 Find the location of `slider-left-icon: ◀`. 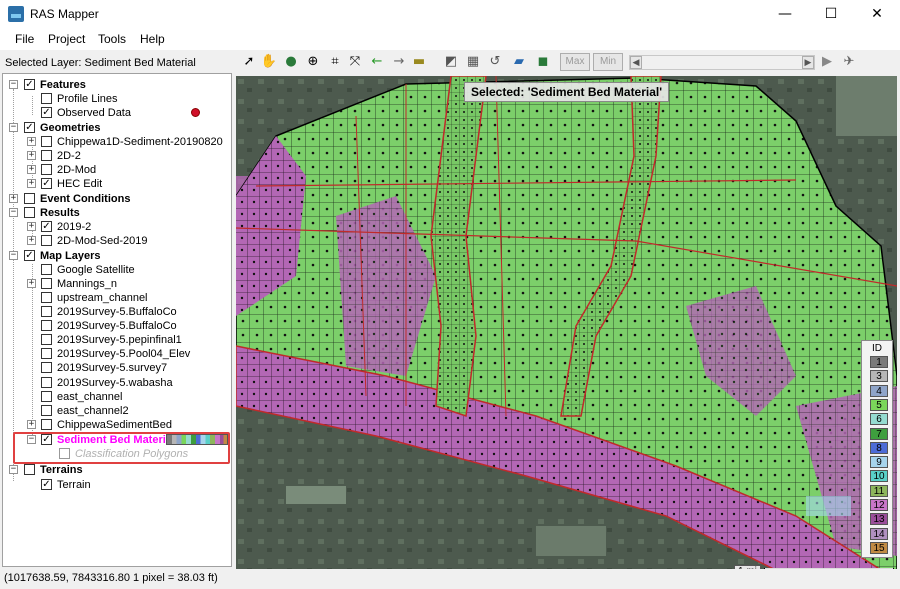

slider-left-icon: ◀ is located at coordinates (636, 62).